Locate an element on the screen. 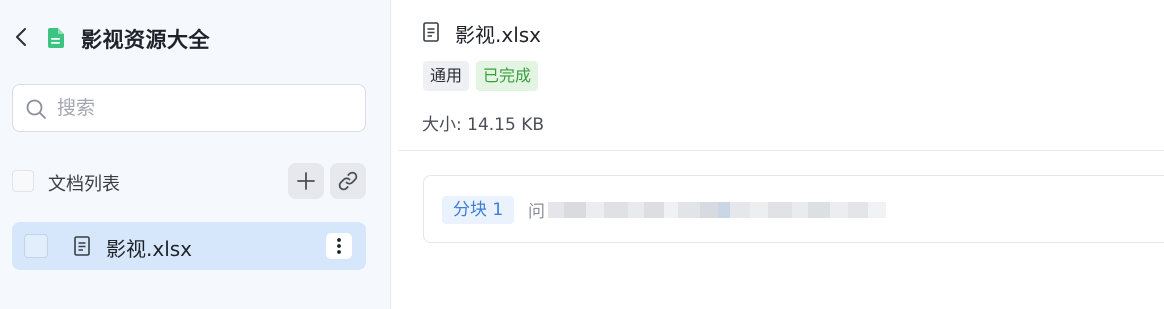 The width and height of the screenshot is (1164, 309). search-icon is located at coordinates (36, 109).